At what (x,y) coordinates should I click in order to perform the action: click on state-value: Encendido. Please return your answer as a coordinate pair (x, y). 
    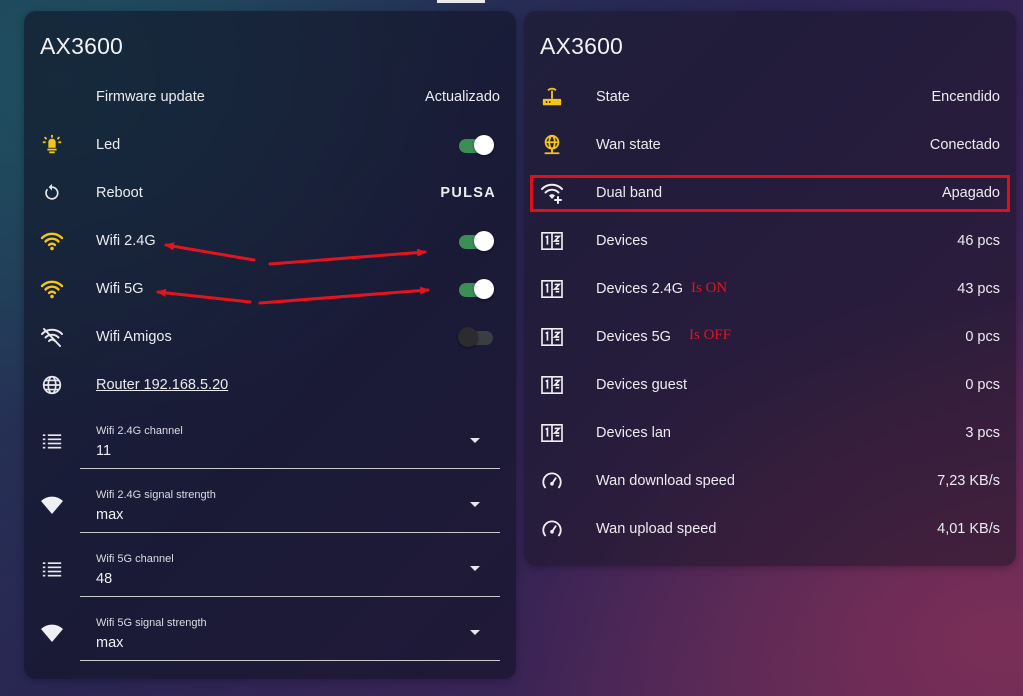
    Looking at the image, I should click on (965, 97).